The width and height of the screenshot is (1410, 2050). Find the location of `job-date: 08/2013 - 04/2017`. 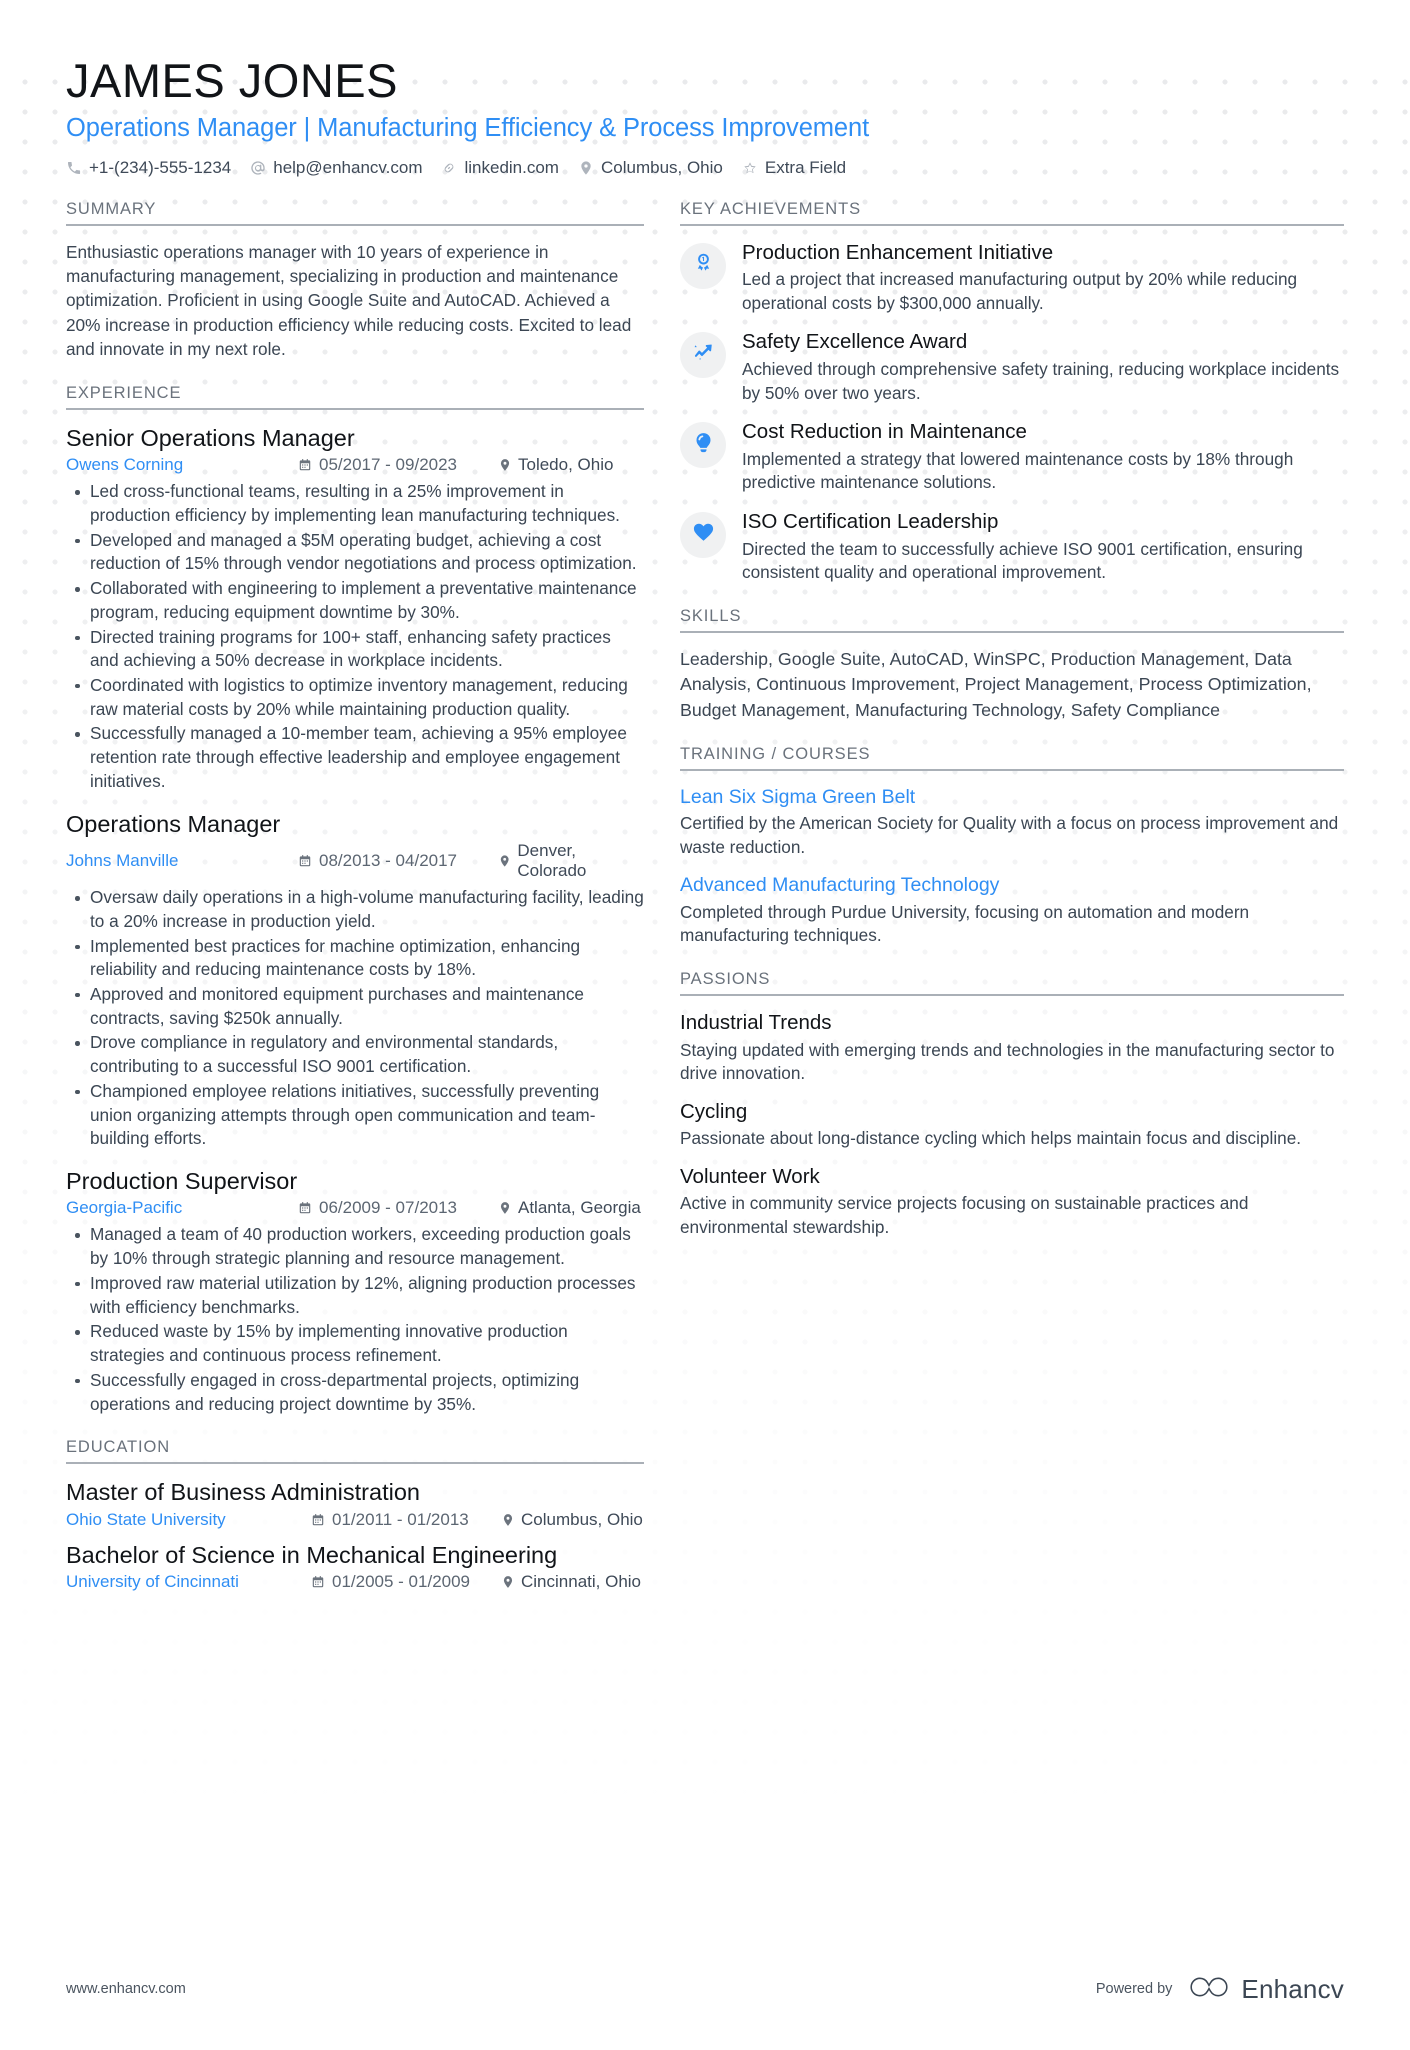

job-date: 08/2013 - 04/2017 is located at coordinates (398, 861).